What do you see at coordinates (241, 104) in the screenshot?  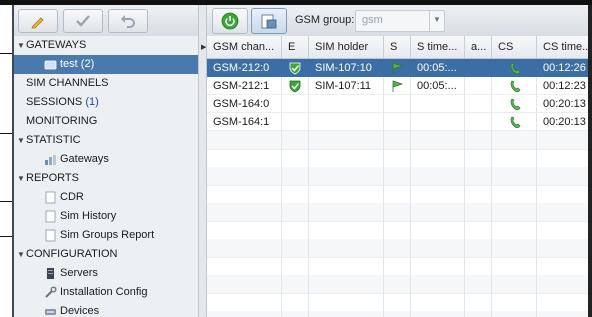 I see `gsm-channel-cell: GSM-164:0` at bounding box center [241, 104].